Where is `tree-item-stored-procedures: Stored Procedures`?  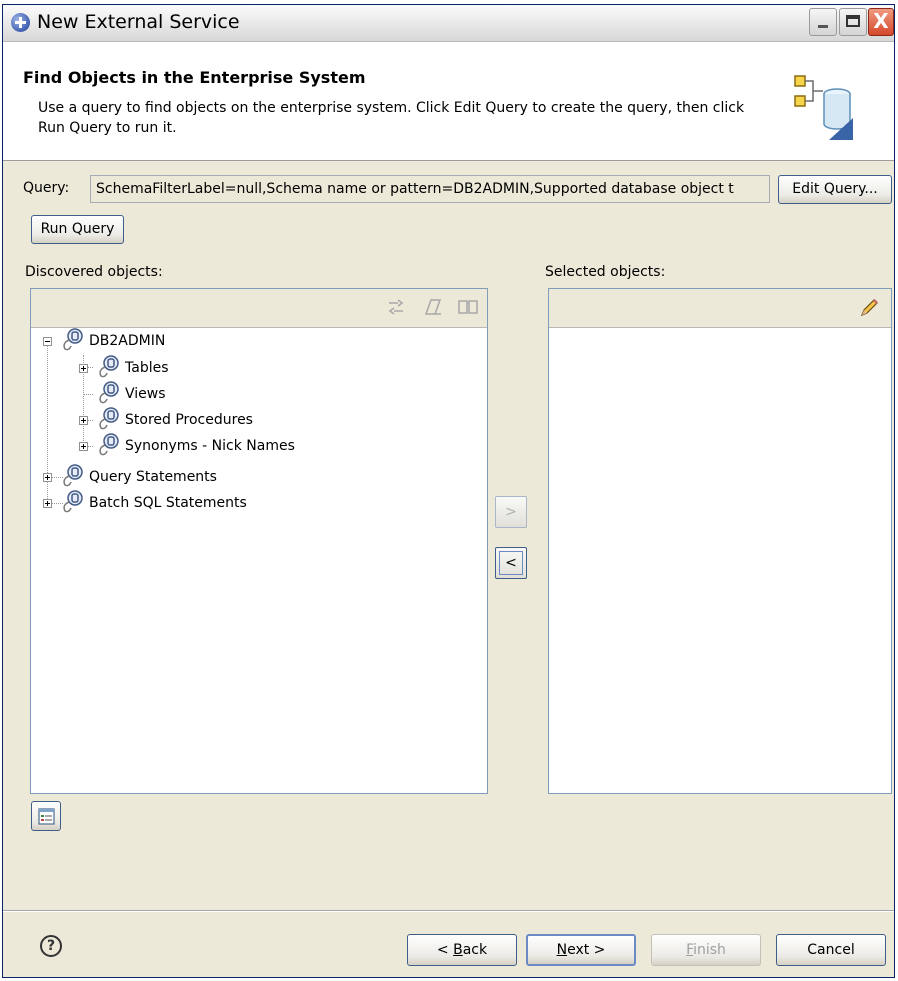 tree-item-stored-procedures: Stored Procedures is located at coordinates (203, 419).